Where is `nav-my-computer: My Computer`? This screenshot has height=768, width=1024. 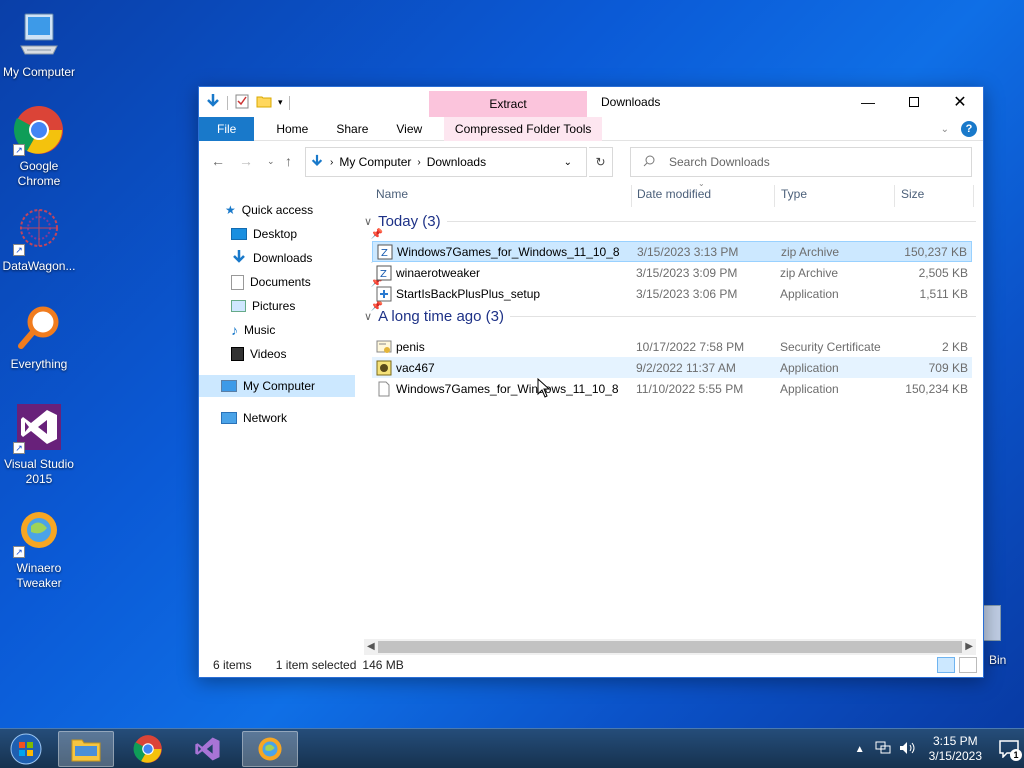 nav-my-computer: My Computer is located at coordinates (277, 386).